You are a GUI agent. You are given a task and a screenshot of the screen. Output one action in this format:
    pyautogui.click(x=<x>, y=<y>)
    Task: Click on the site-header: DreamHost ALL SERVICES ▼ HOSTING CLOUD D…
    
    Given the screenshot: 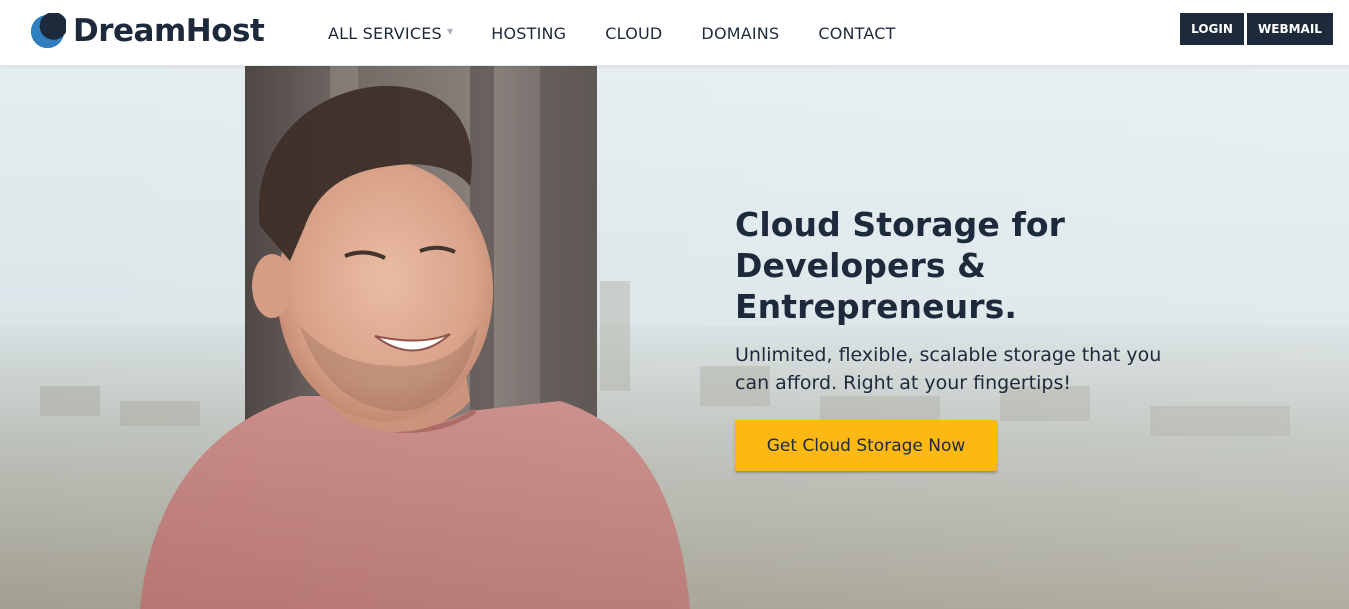 What is the action you would take?
    pyautogui.click(x=674, y=33)
    